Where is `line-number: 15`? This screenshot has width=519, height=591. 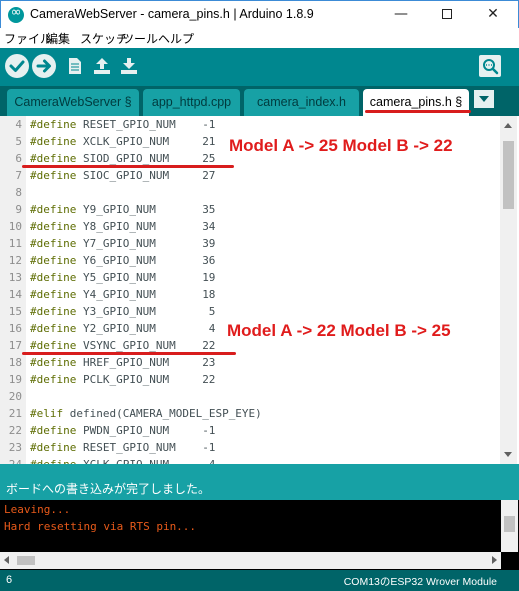 line-number: 15 is located at coordinates (15, 311).